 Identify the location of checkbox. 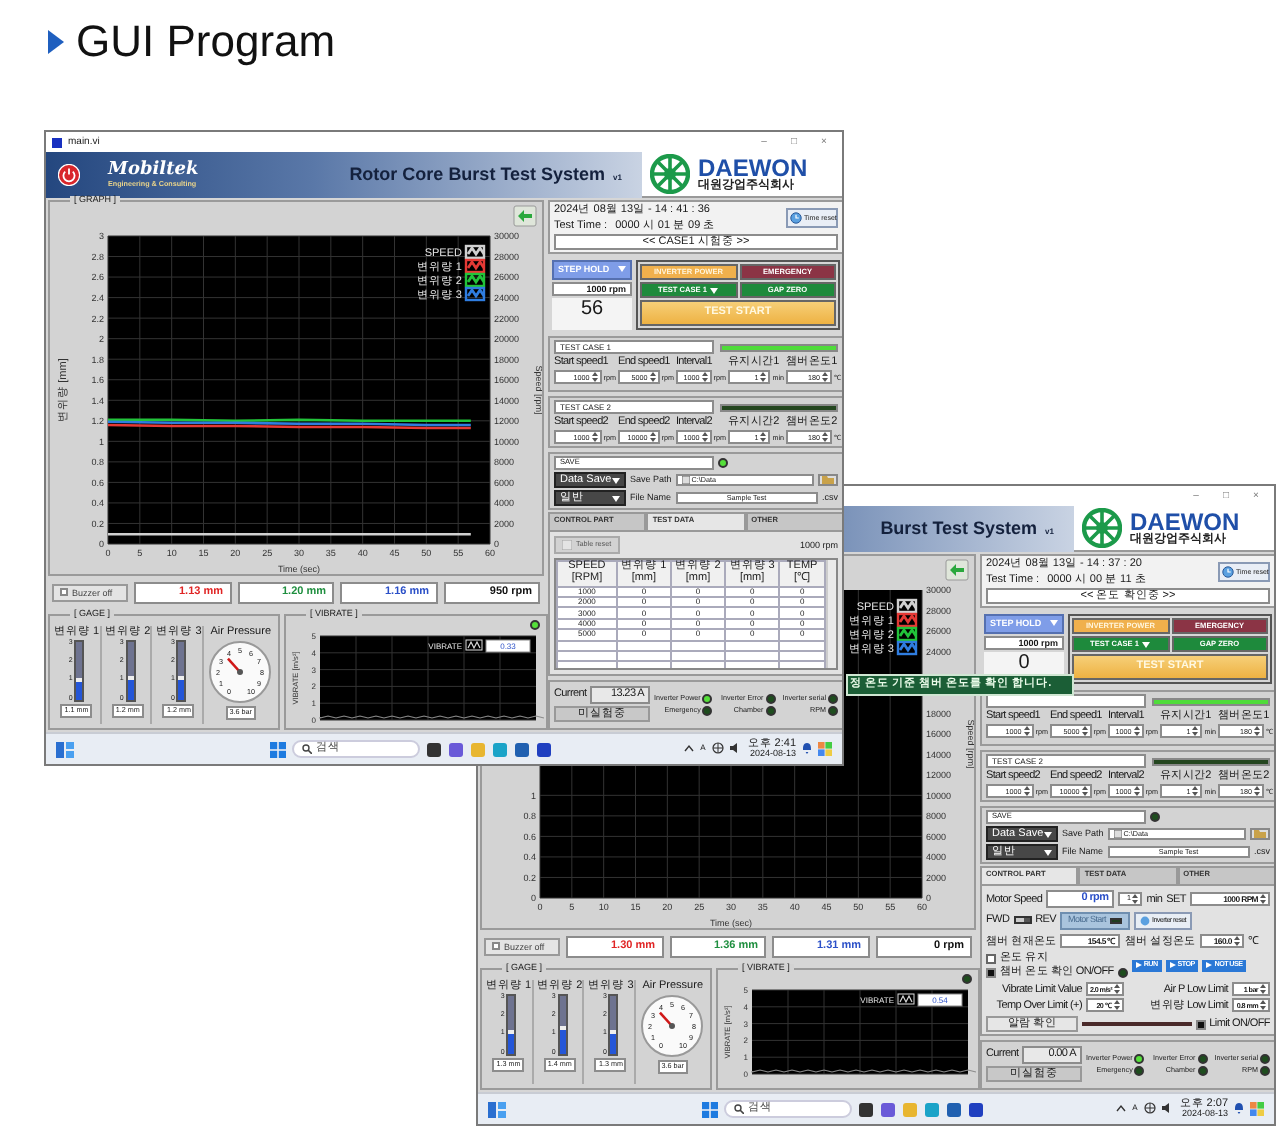
(991, 958).